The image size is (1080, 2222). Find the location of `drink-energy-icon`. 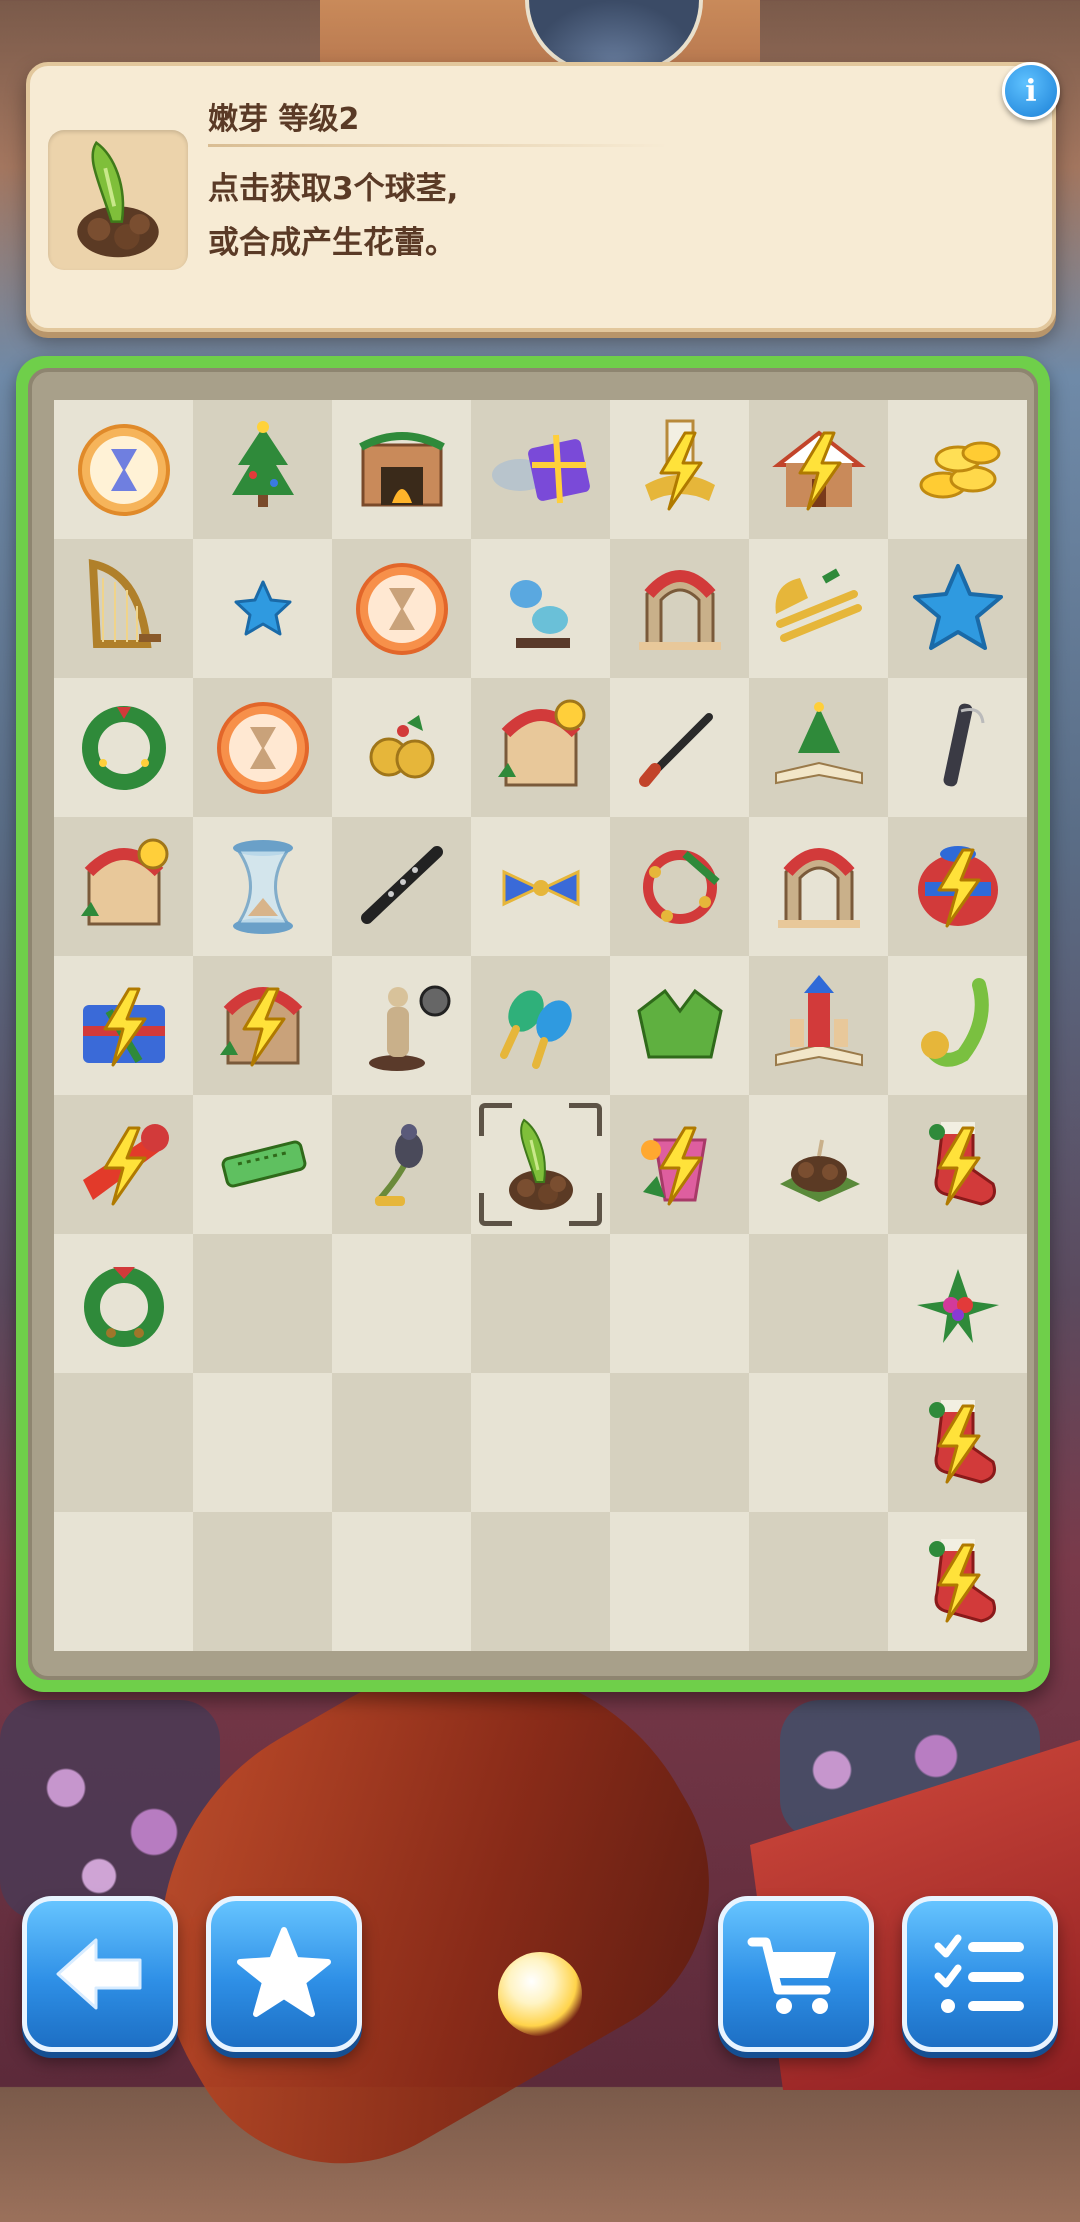

drink-energy-icon is located at coordinates (680, 1165).